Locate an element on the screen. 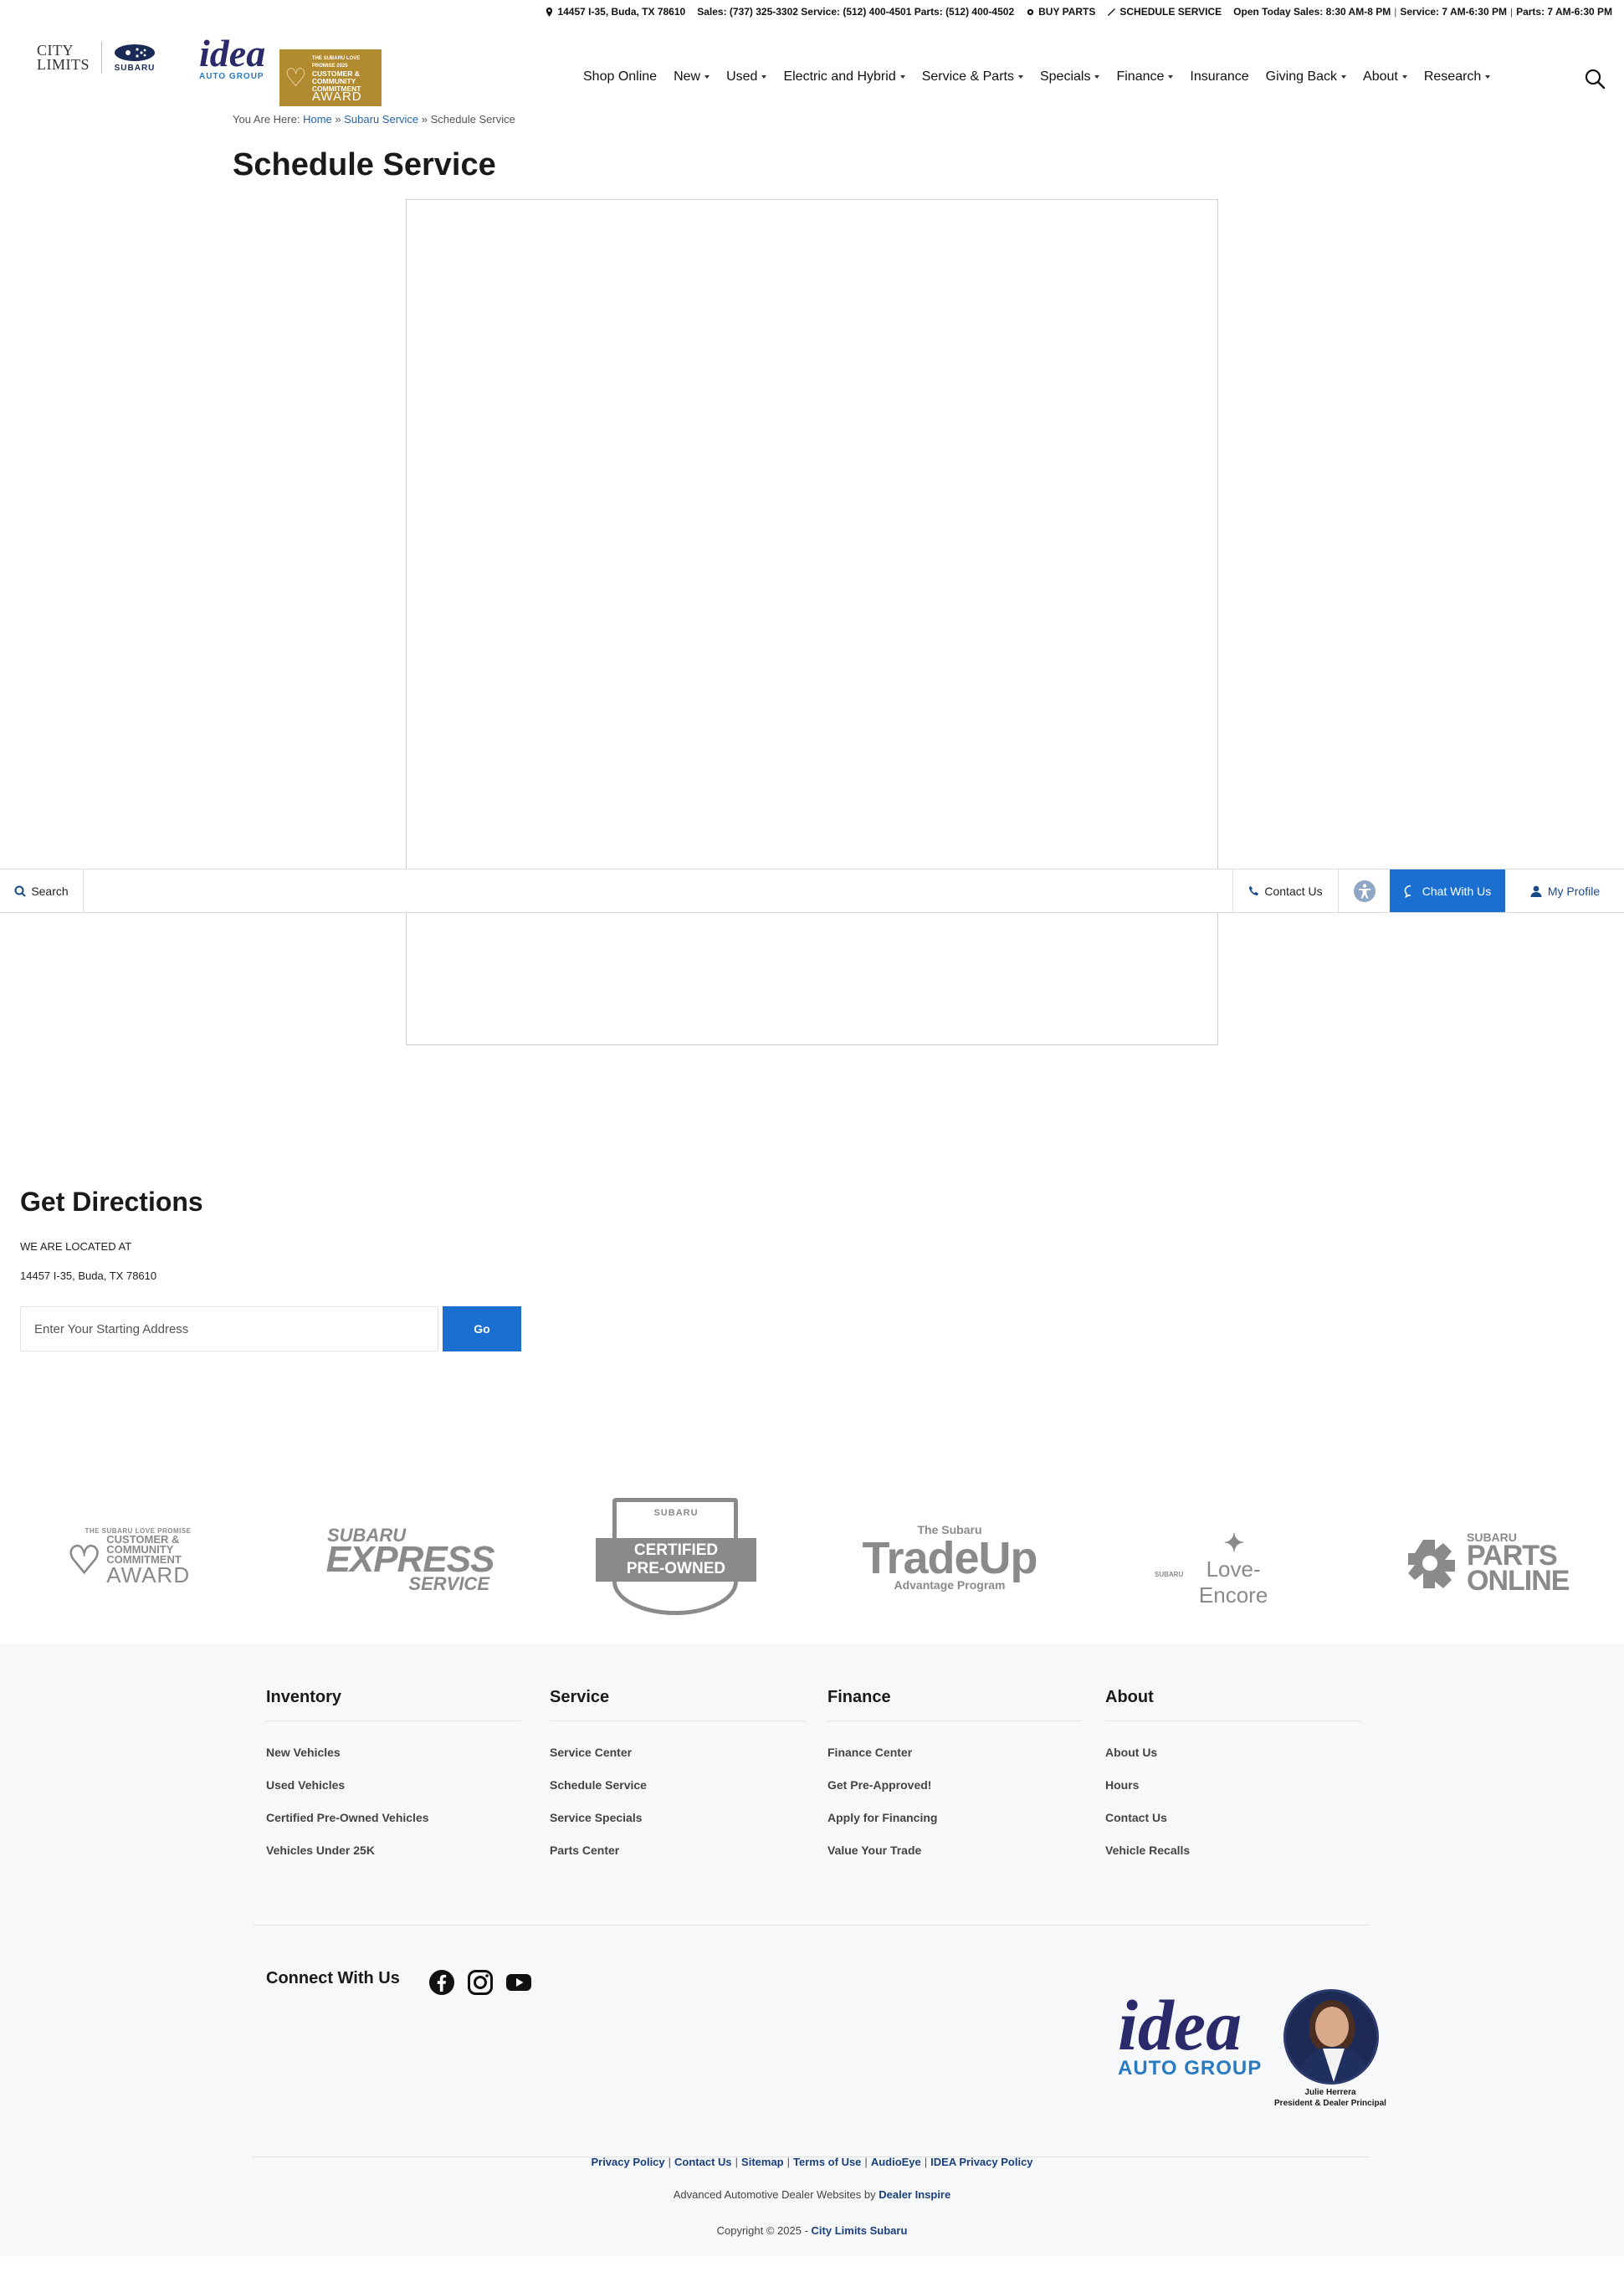 This screenshot has width=1624, height=2277. dealer-inspire-link: Dealer Inspire is located at coordinates (914, 2194).